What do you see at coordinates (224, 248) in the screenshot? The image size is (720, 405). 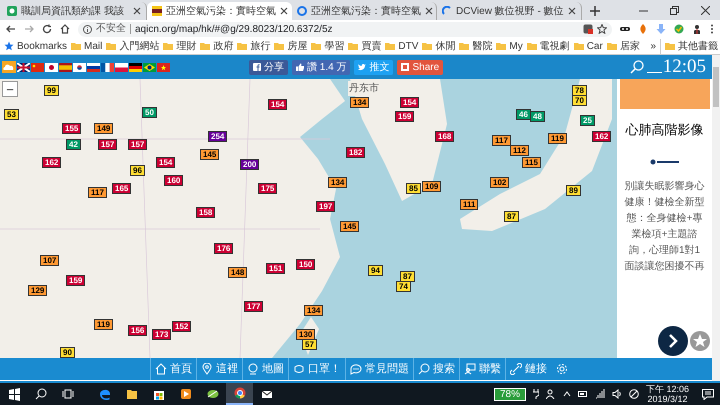 I see `aqi-marker: 176` at bounding box center [224, 248].